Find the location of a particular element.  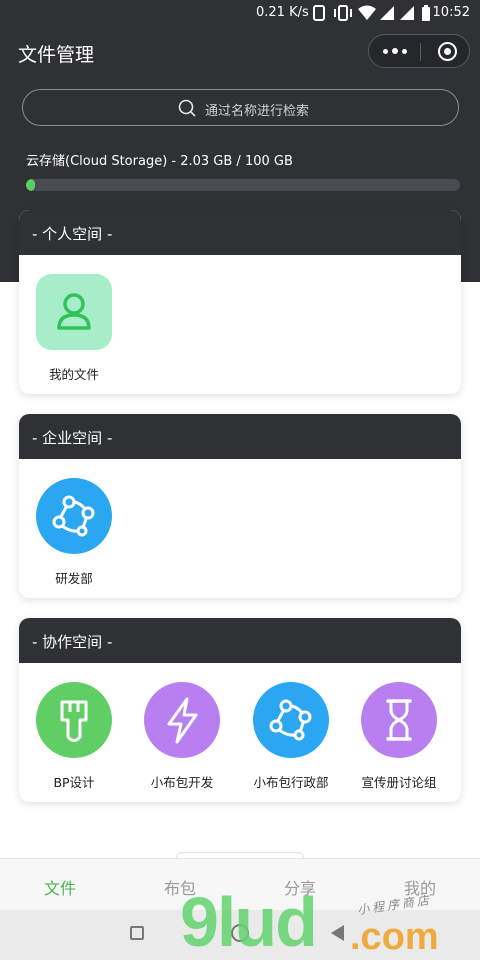

watermark-logo: 9lud is located at coordinates (249, 921).